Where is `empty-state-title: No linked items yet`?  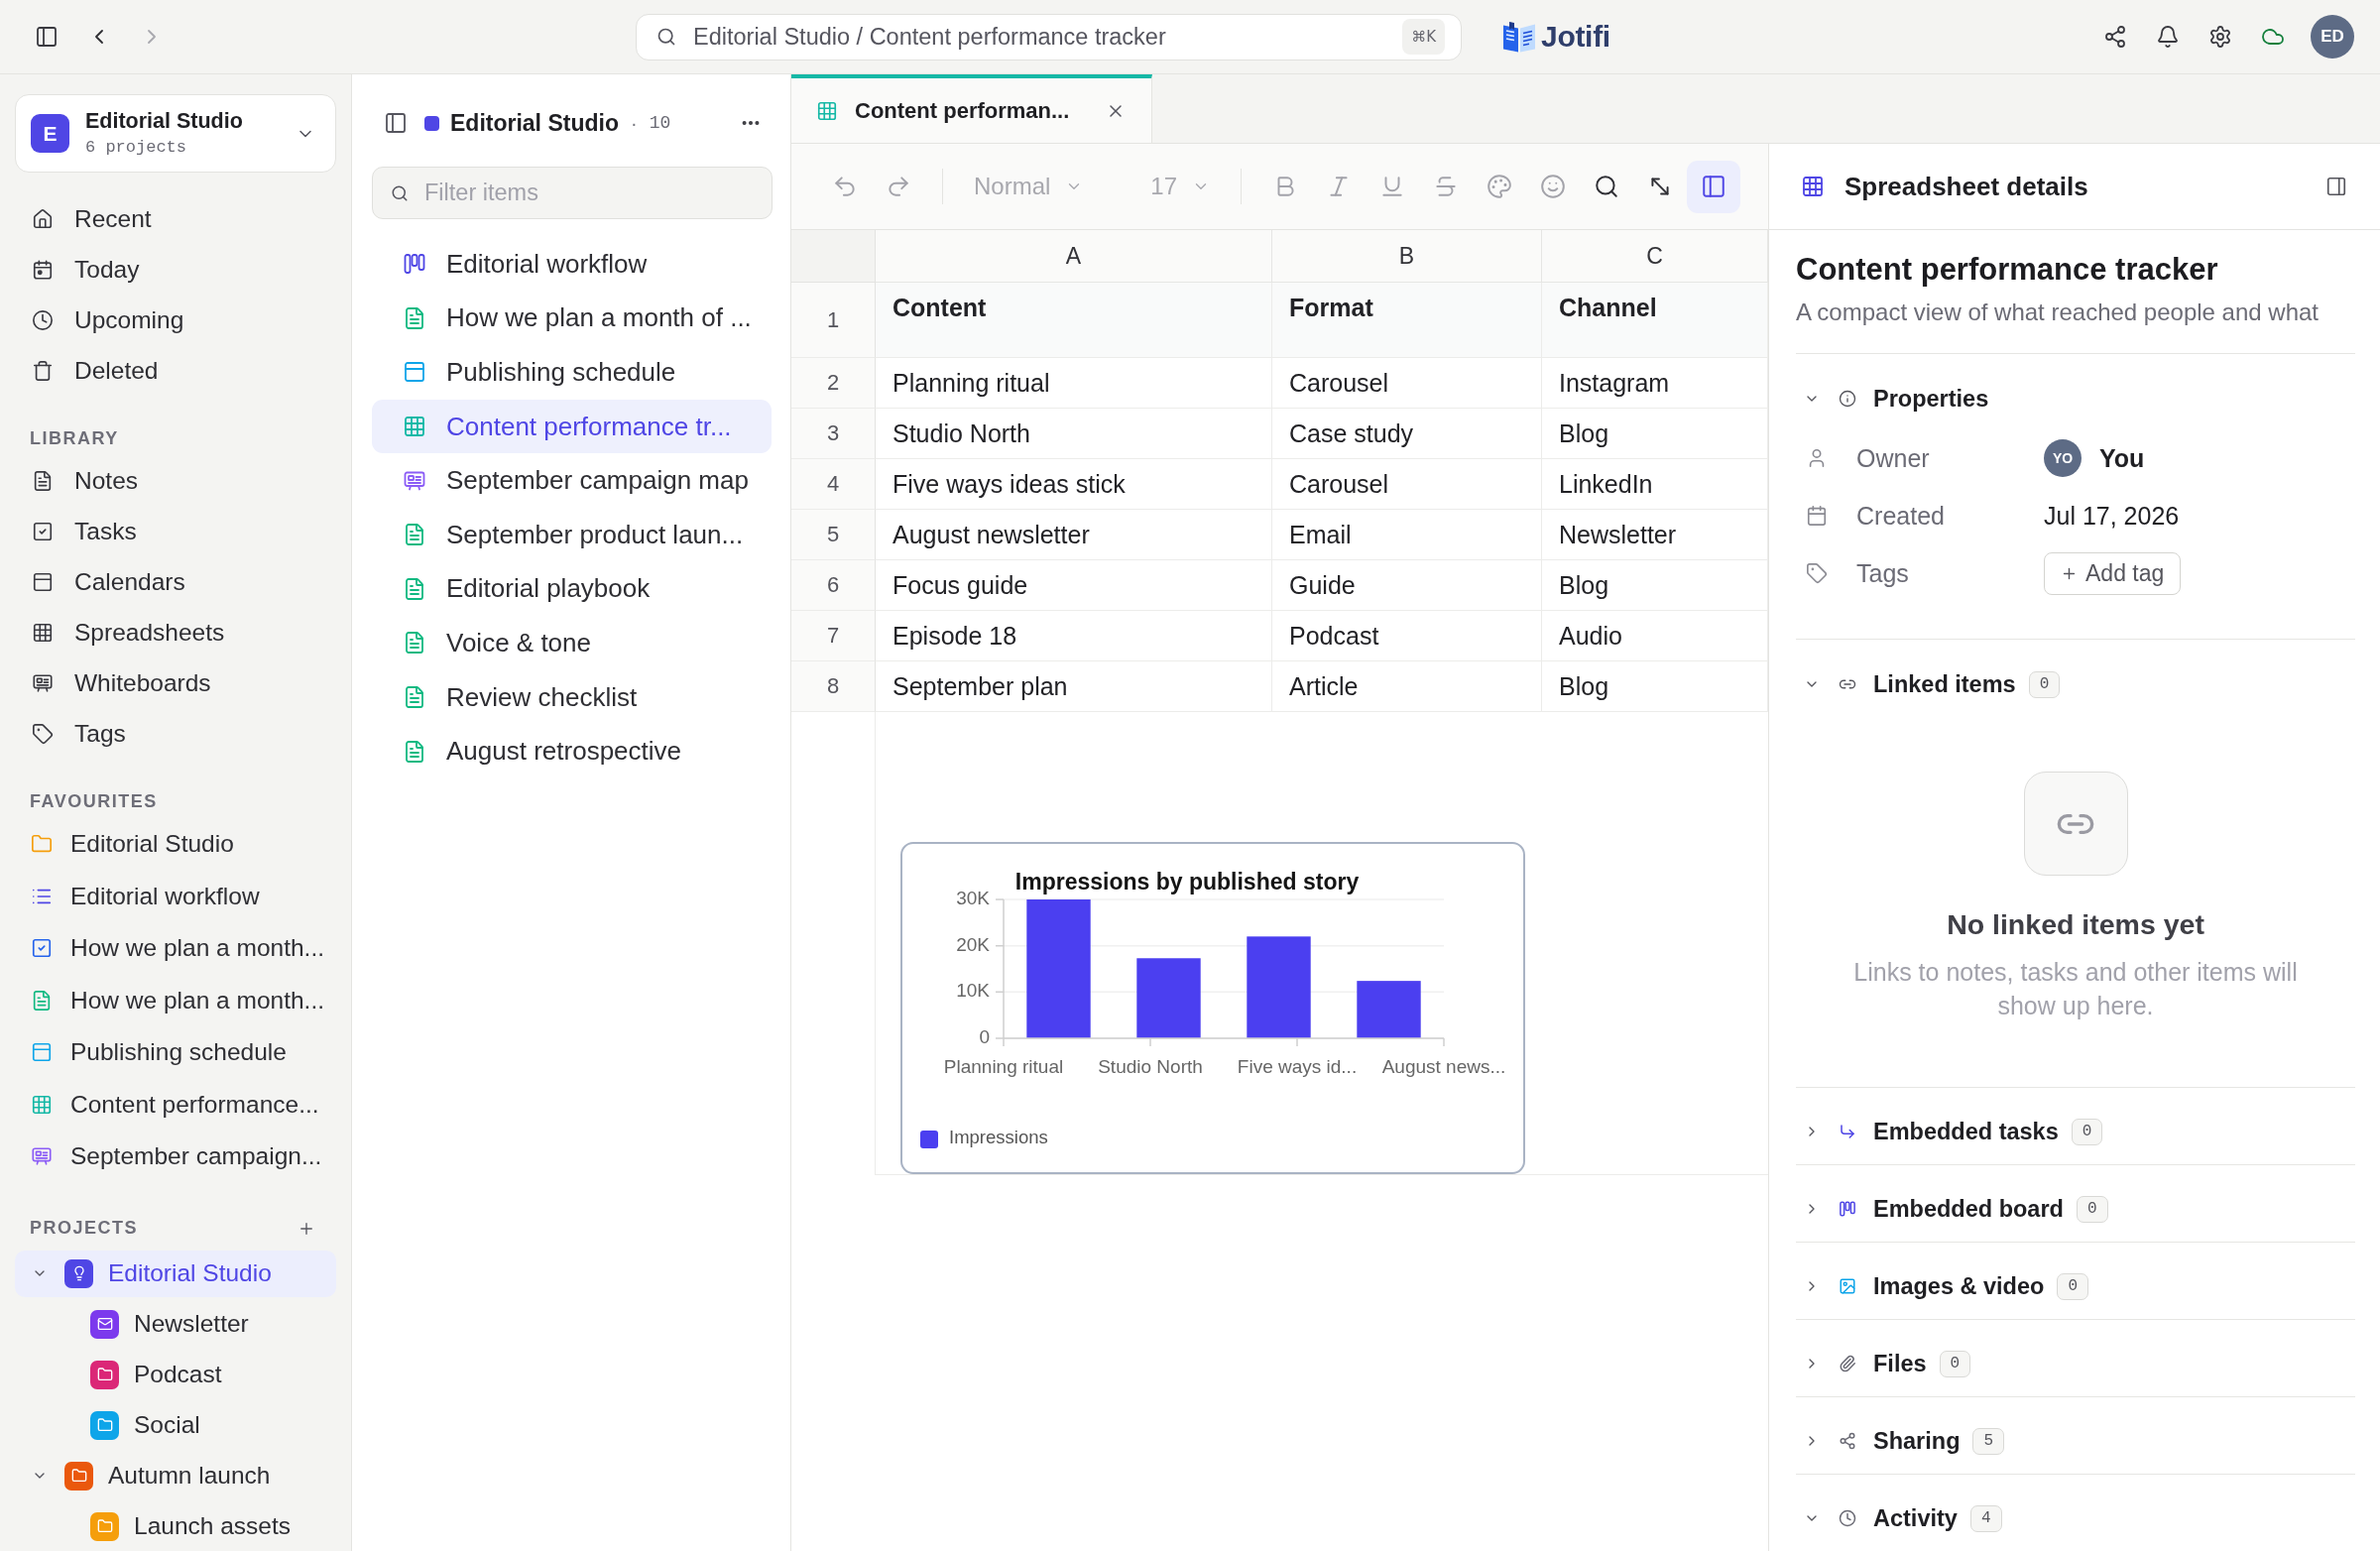 empty-state-title: No linked items yet is located at coordinates (2075, 924).